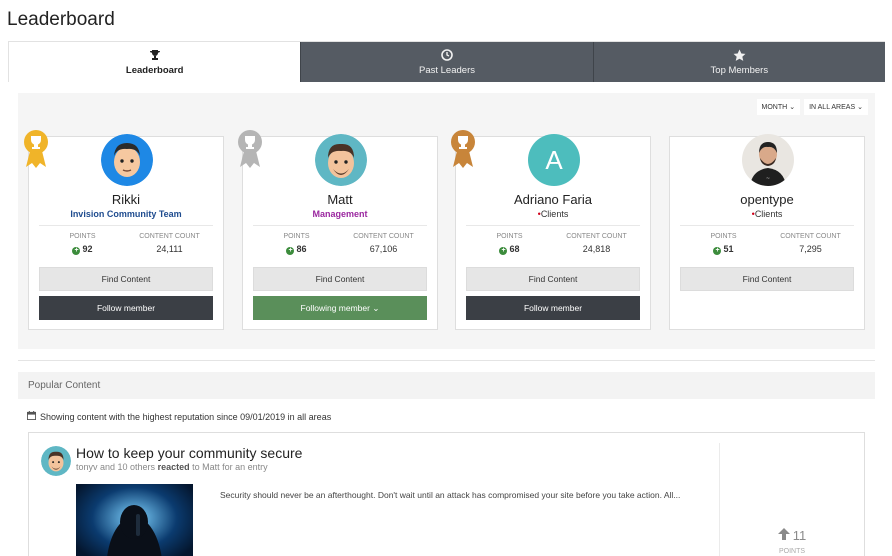  What do you see at coordinates (447, 55) in the screenshot?
I see `clock-icon` at bounding box center [447, 55].